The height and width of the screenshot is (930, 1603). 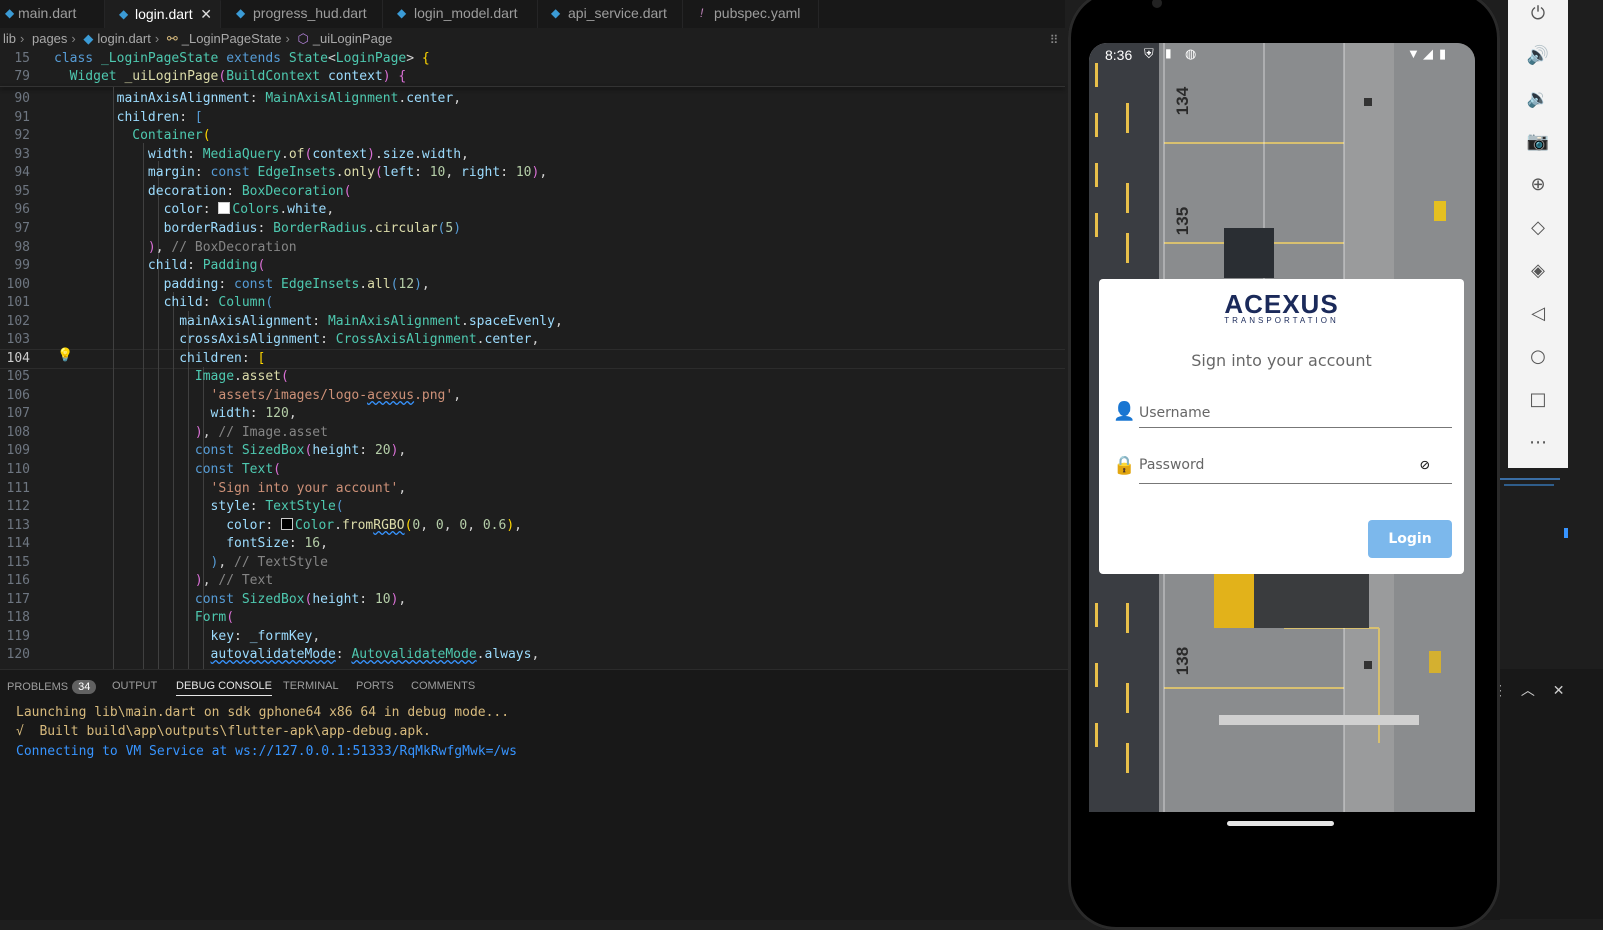 What do you see at coordinates (1538, 185) in the screenshot?
I see `zoom-icon: ⊕` at bounding box center [1538, 185].